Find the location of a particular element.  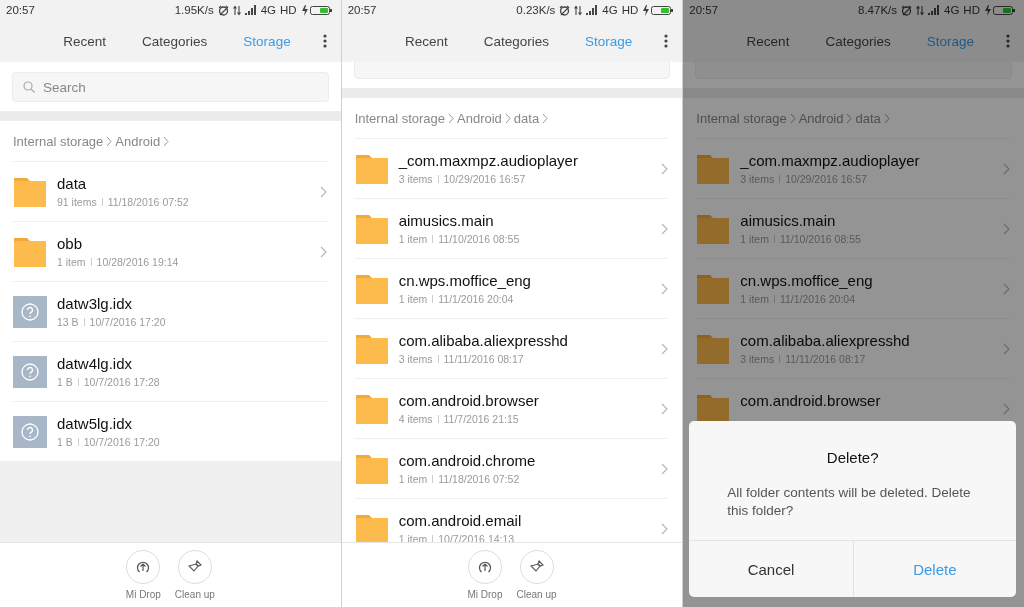

cancel-button: Cancel is located at coordinates (771, 569).